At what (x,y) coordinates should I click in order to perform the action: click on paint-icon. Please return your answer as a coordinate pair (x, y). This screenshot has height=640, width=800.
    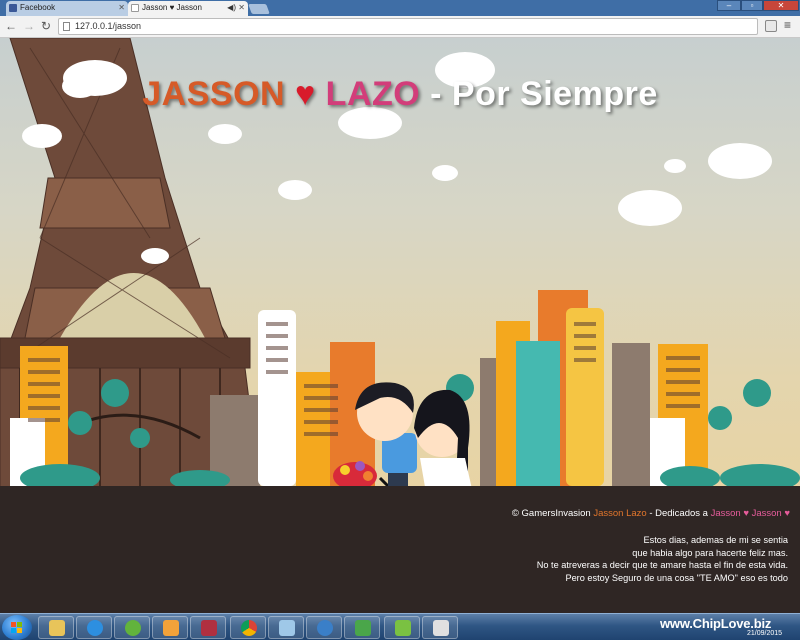
    Looking at the image, I should click on (441, 628).